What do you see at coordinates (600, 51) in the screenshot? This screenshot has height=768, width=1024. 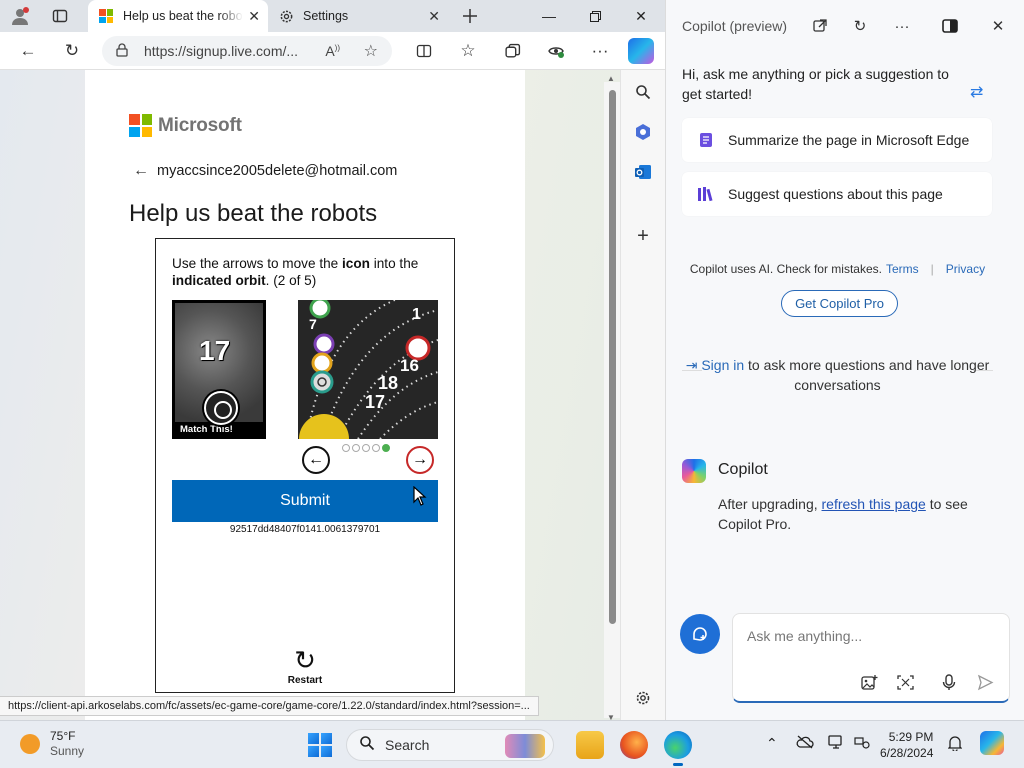 I see `more-options-icon: ···` at bounding box center [600, 51].